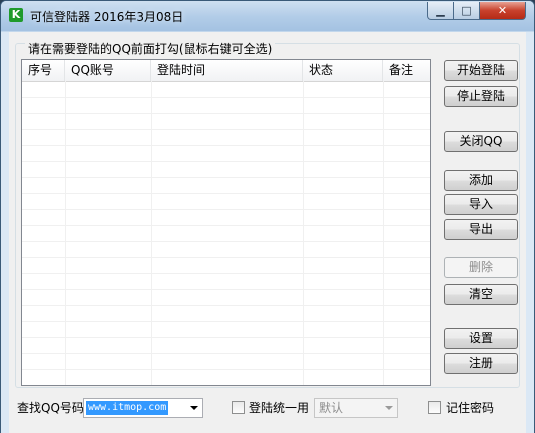  Describe the element at coordinates (16, 15) in the screenshot. I see `app-icon: K` at that location.